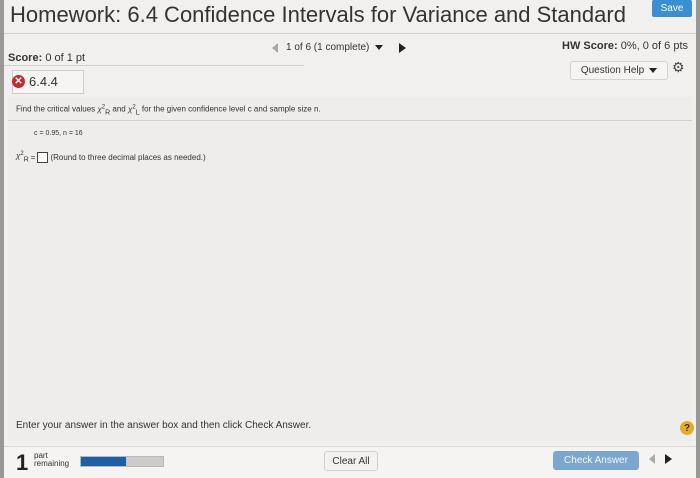 The height and width of the screenshot is (478, 700). Describe the element at coordinates (351, 461) in the screenshot. I see `clear-all-button: Clear All` at that location.